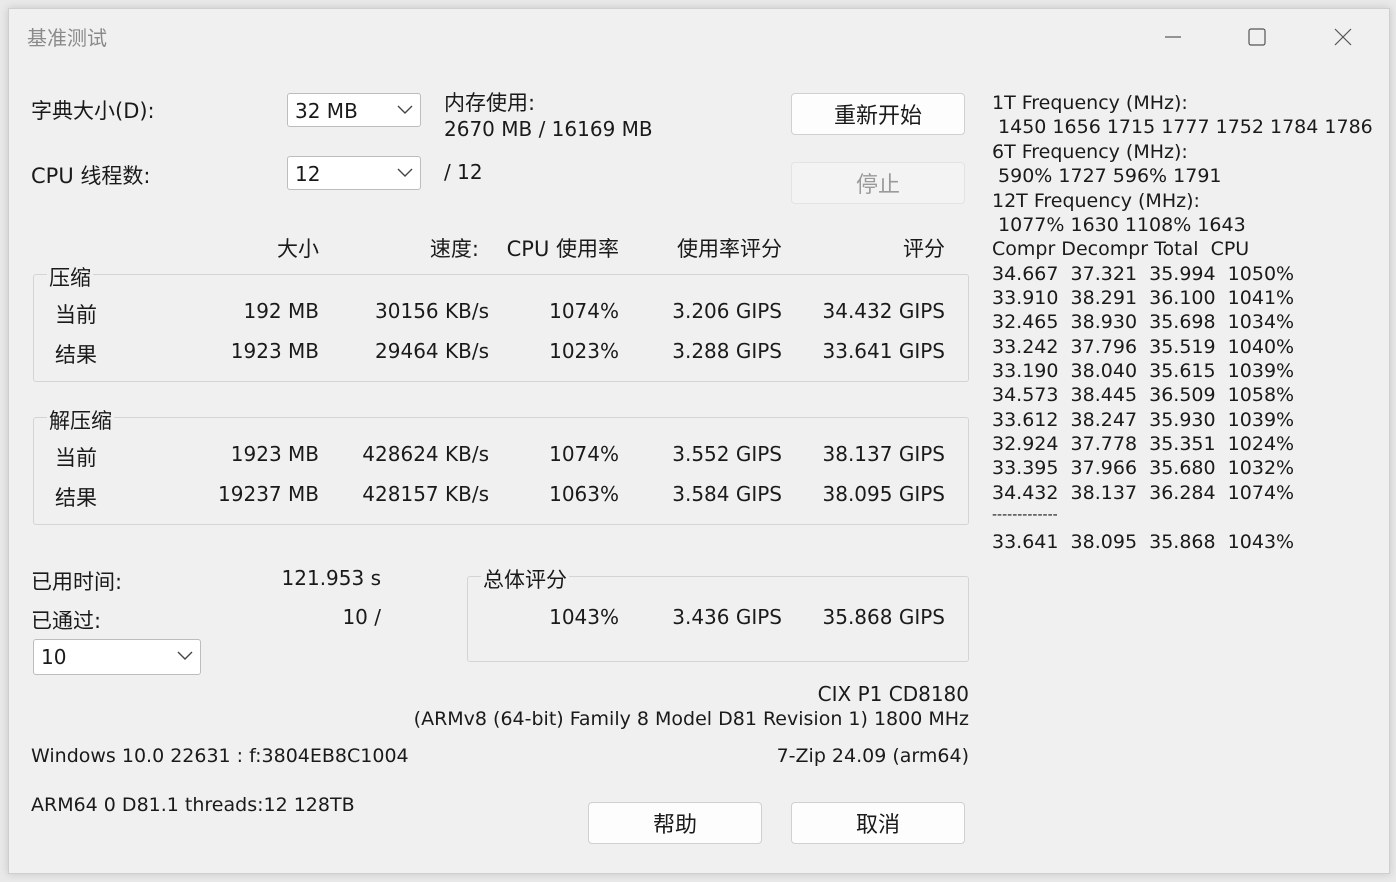 This screenshot has width=1396, height=882. I want to click on title-bar: 基准测试, so click(699, 37).